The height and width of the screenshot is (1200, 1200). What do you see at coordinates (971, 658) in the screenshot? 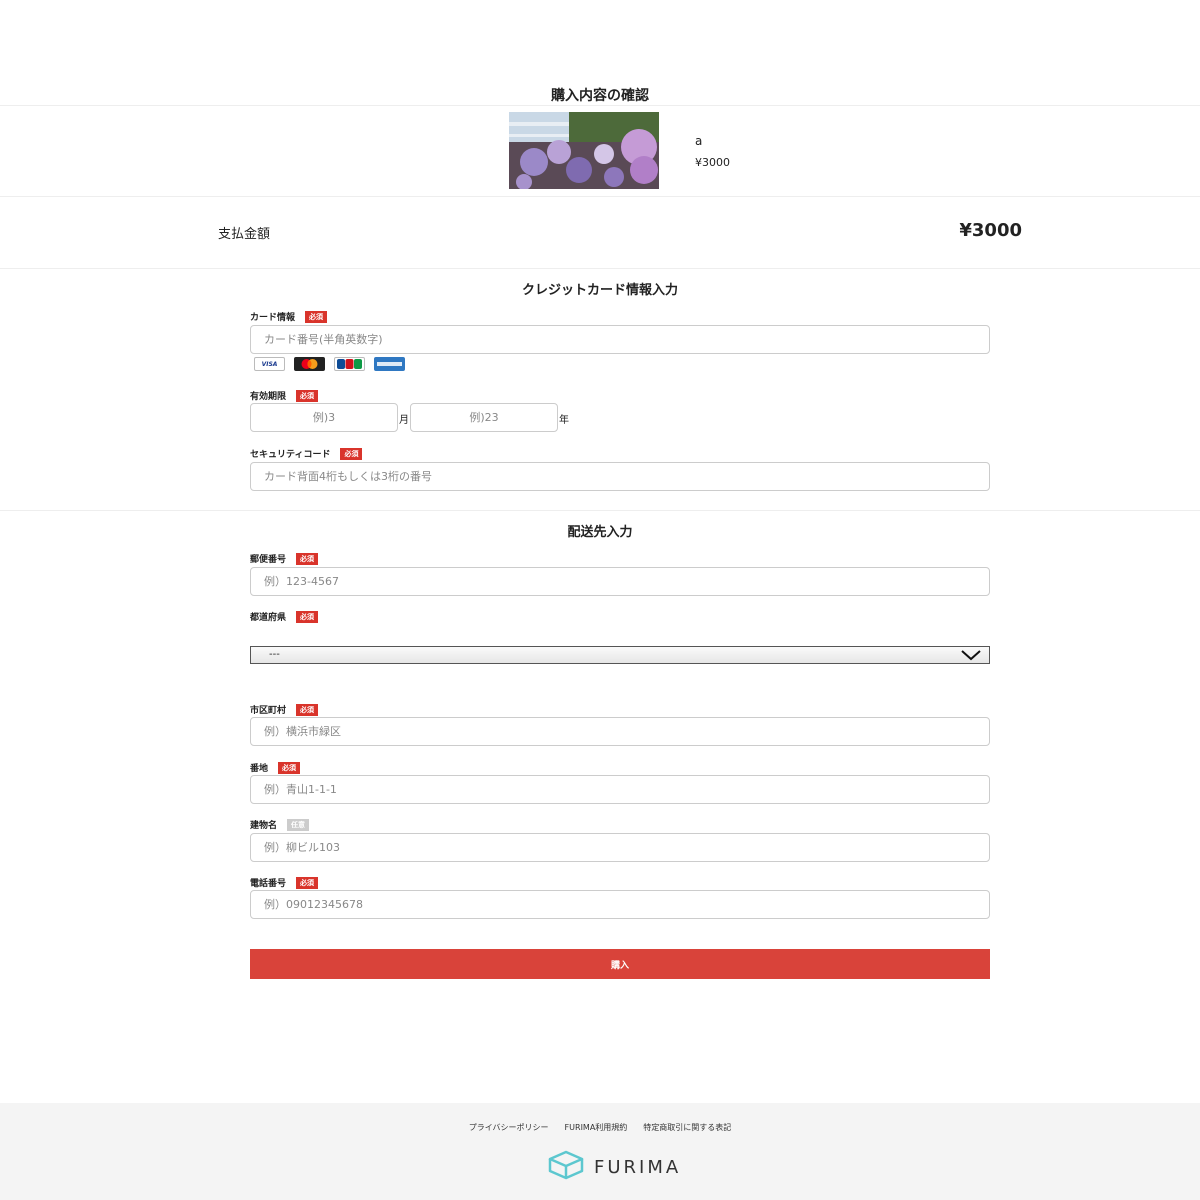
I see `chevron-down-icon` at bounding box center [971, 658].